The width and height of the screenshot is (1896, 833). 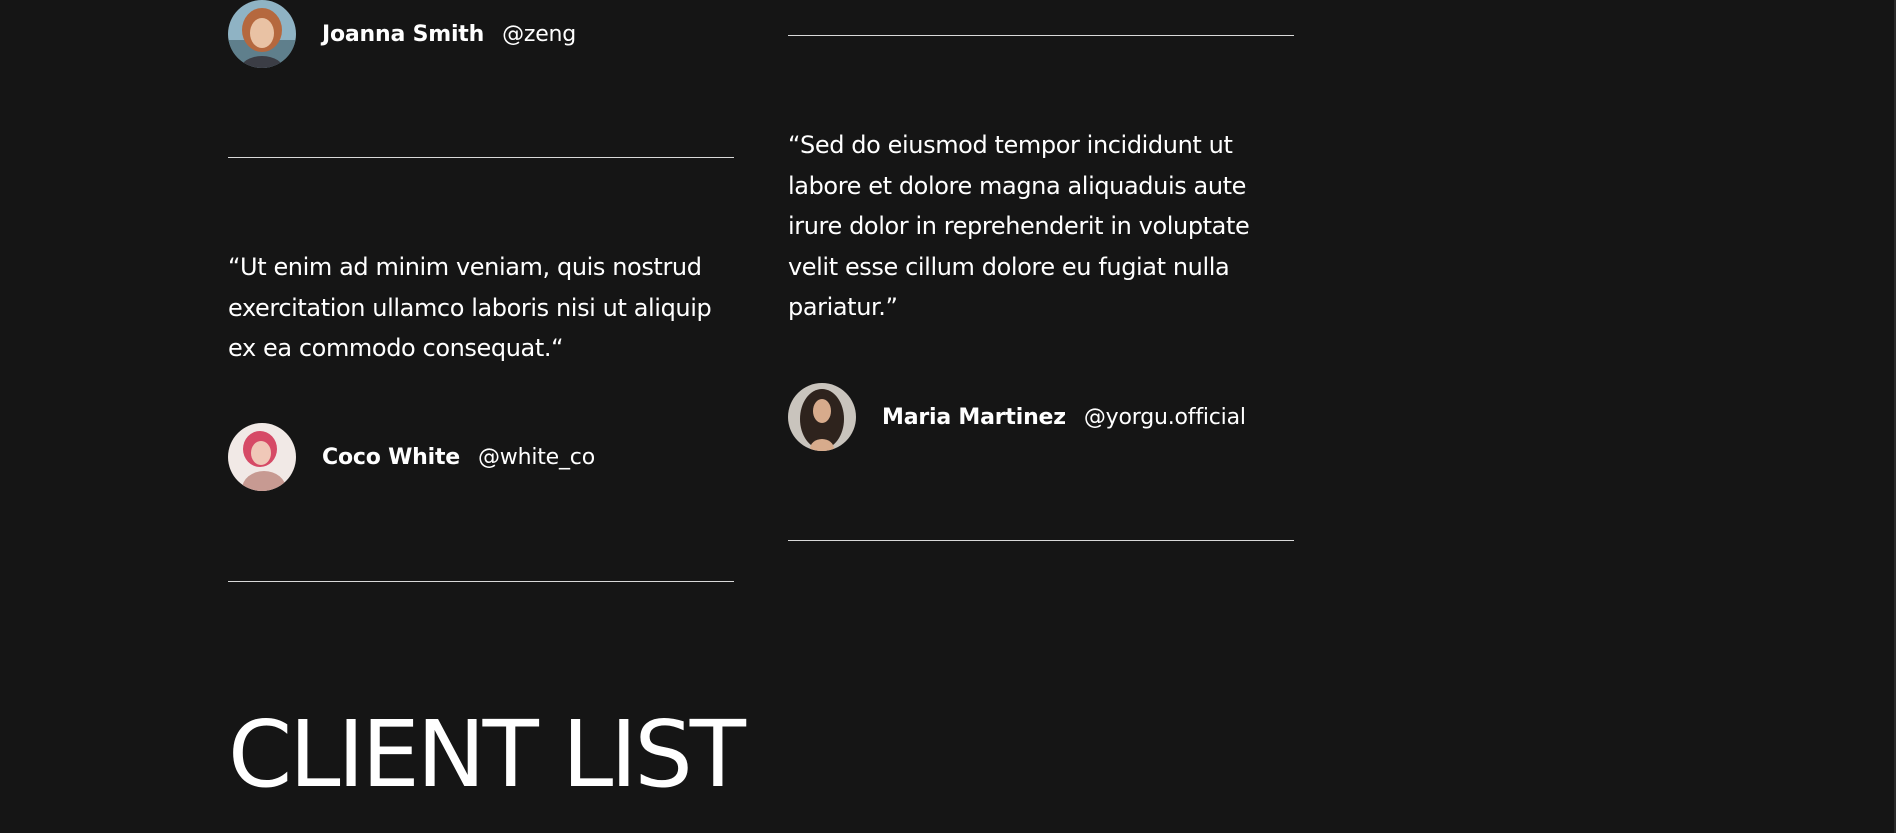 I want to click on quote-line: velit esse cillum dolore eu fugiat nulla, so click(x=1009, y=266).